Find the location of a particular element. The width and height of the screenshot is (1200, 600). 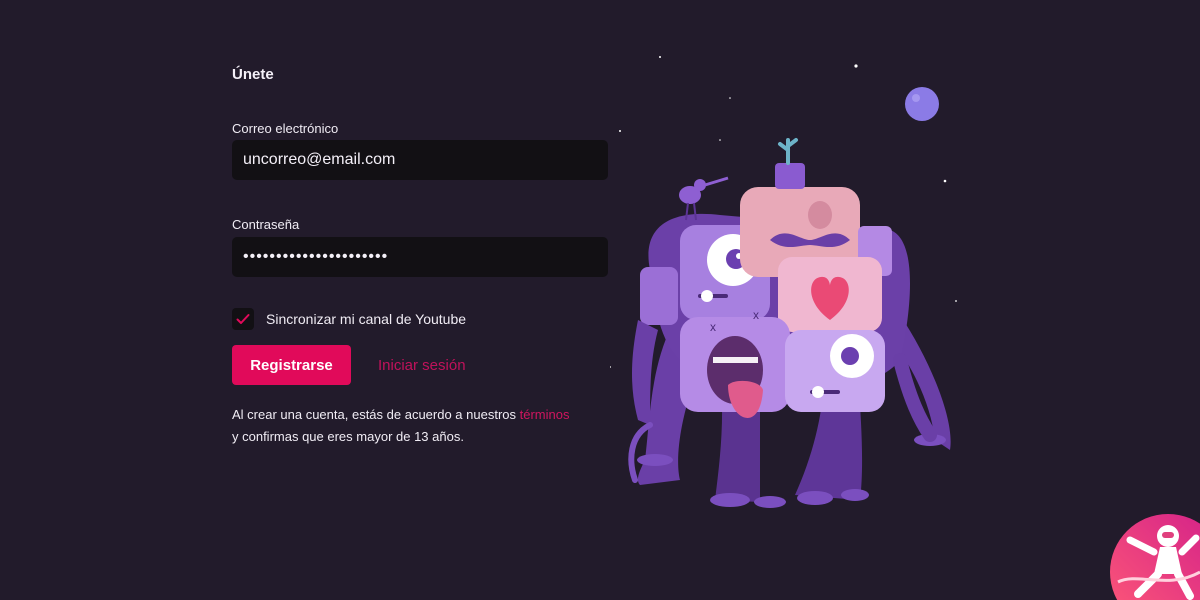

login-link: Iniciar sesión is located at coordinates (422, 365).